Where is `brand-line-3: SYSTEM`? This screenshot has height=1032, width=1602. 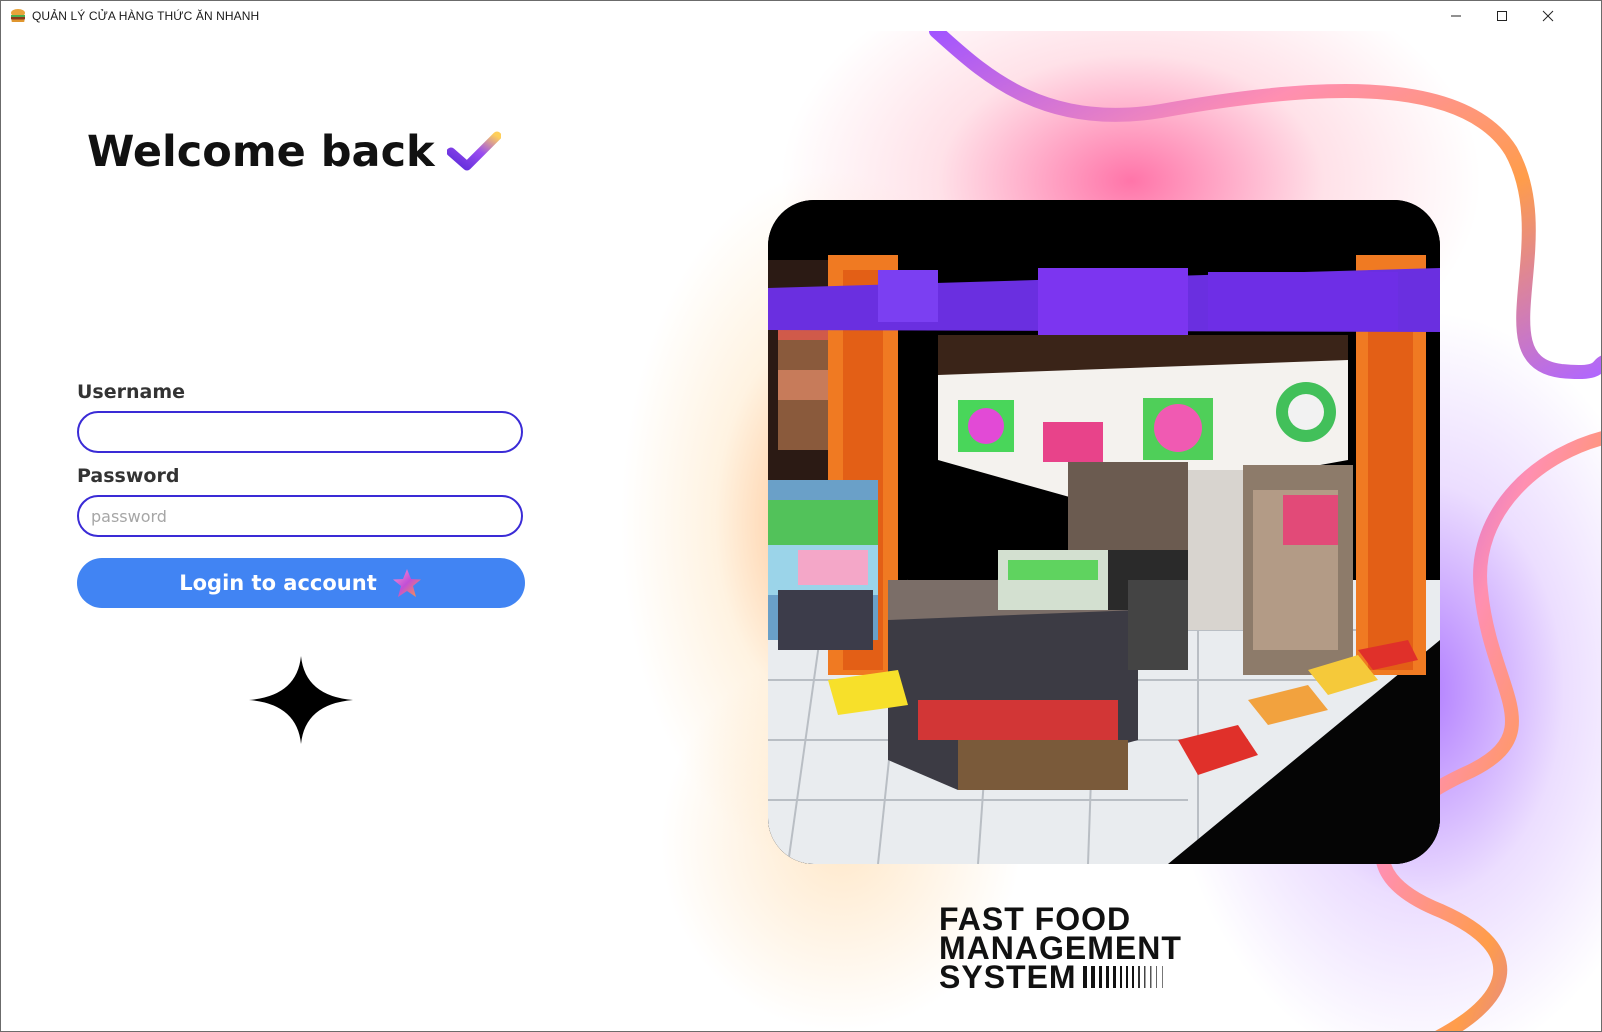 brand-line-3: SYSTEM is located at coordinates (1008, 977).